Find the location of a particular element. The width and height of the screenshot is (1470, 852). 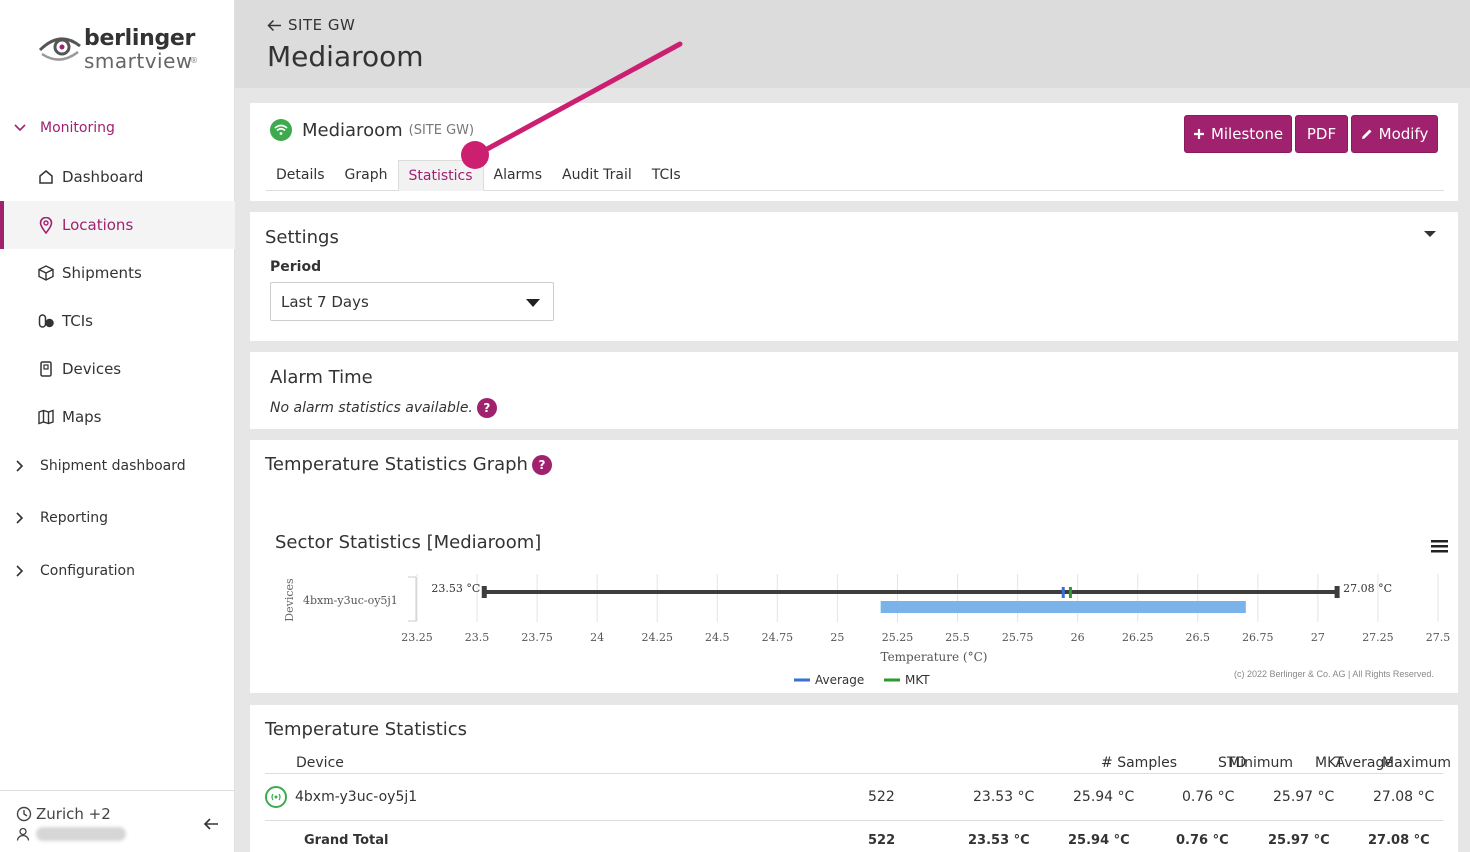

sidebar-item-dashboard: Dashboard is located at coordinates (117, 177).